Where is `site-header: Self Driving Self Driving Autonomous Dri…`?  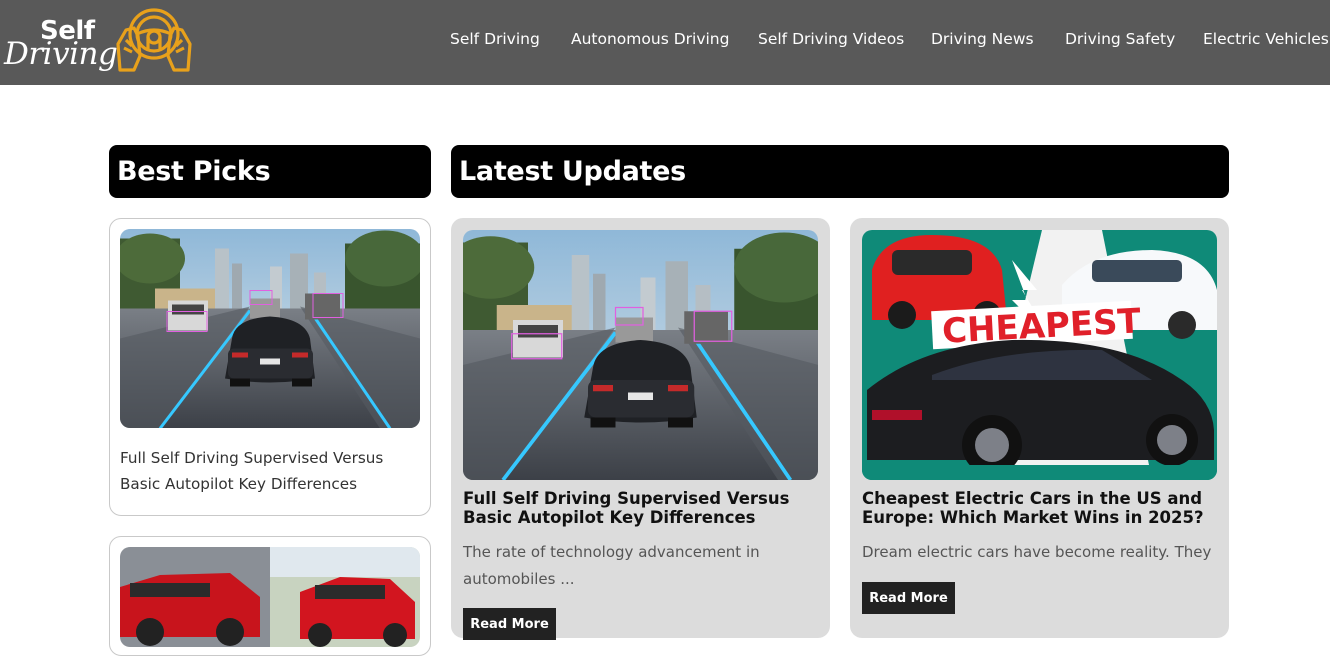 site-header: Self Driving Self Driving Autonomous Dri… is located at coordinates (665, 42).